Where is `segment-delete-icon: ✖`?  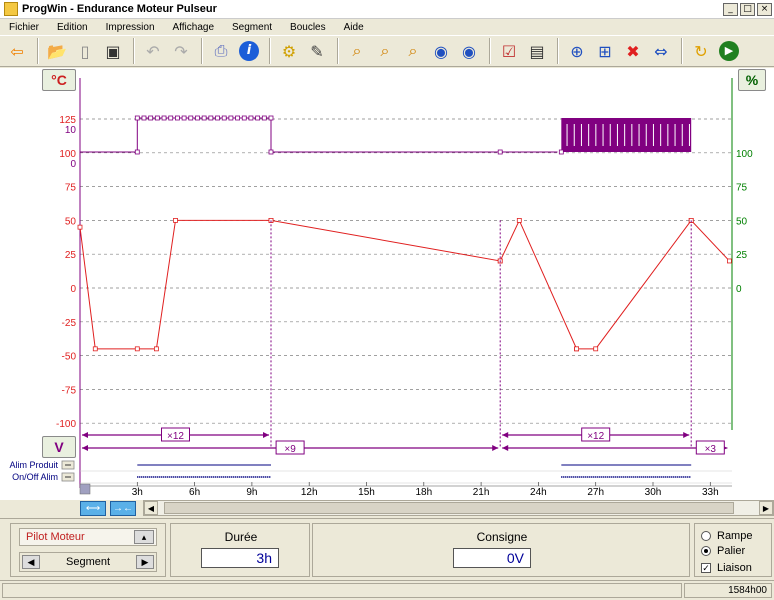 segment-delete-icon: ✖ is located at coordinates (633, 51).